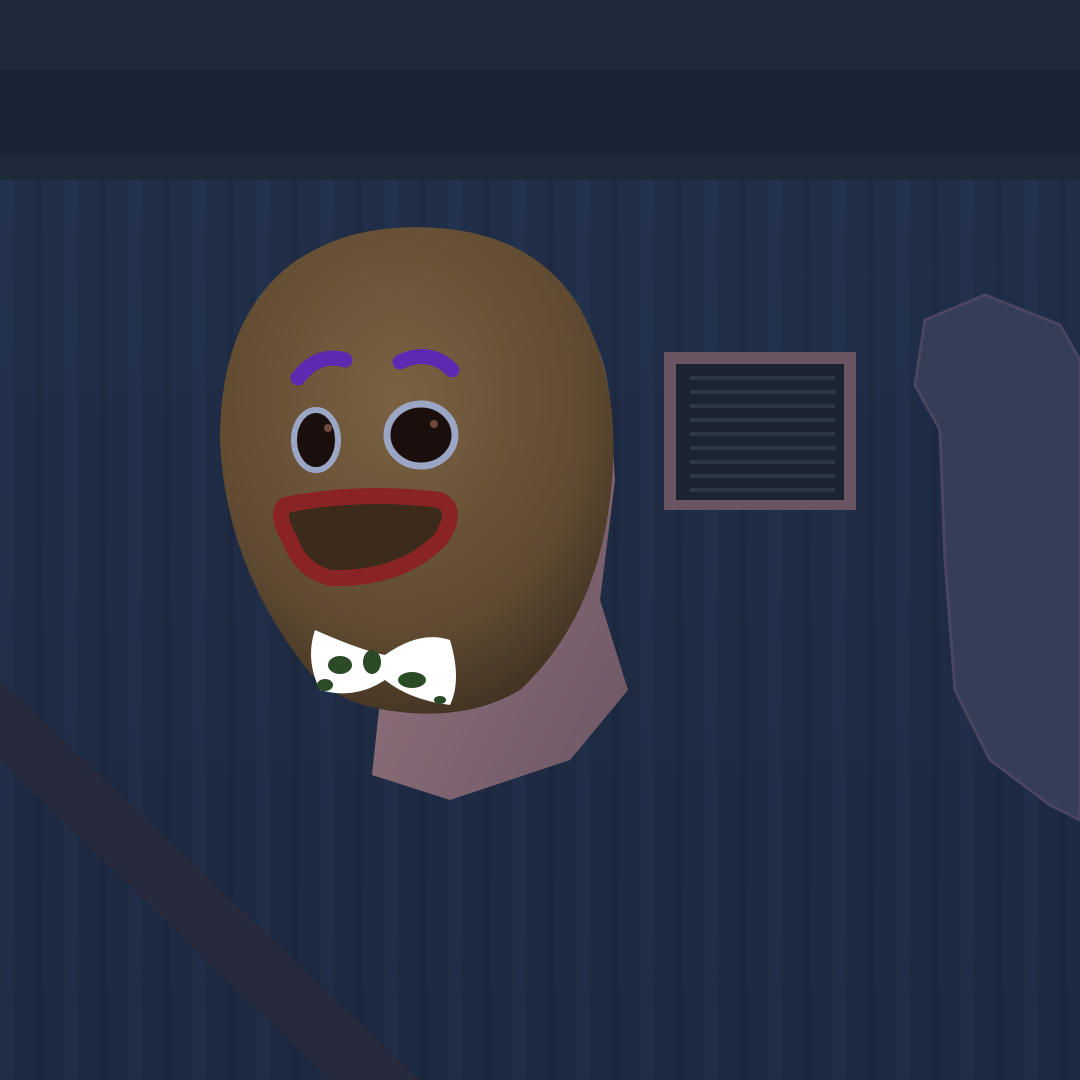  Describe the element at coordinates (760, 431) in the screenshot. I see `wall-vent` at that location.